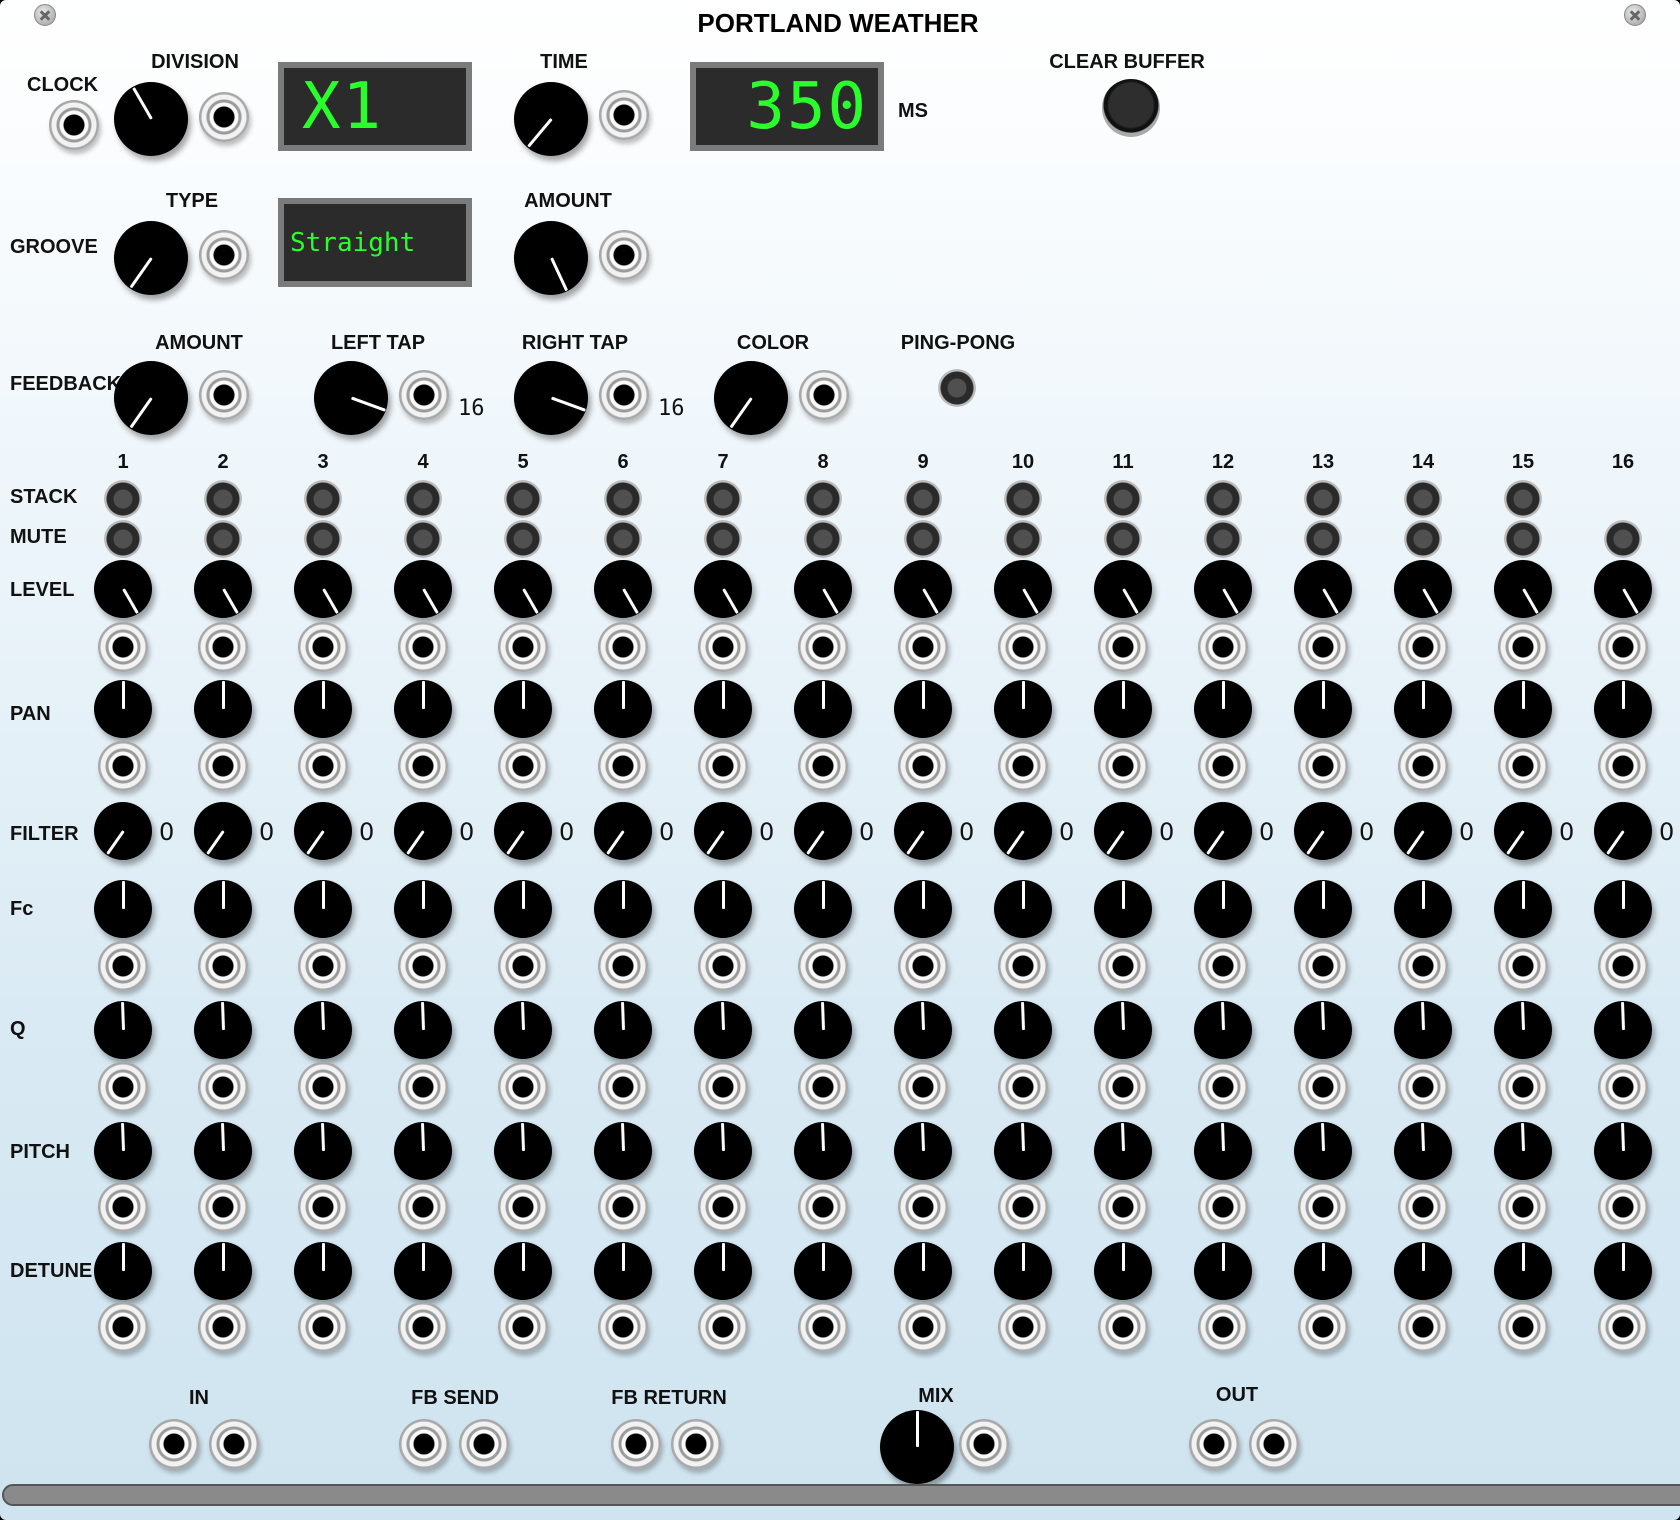  I want to click on groove-amount-knob, so click(551, 258).